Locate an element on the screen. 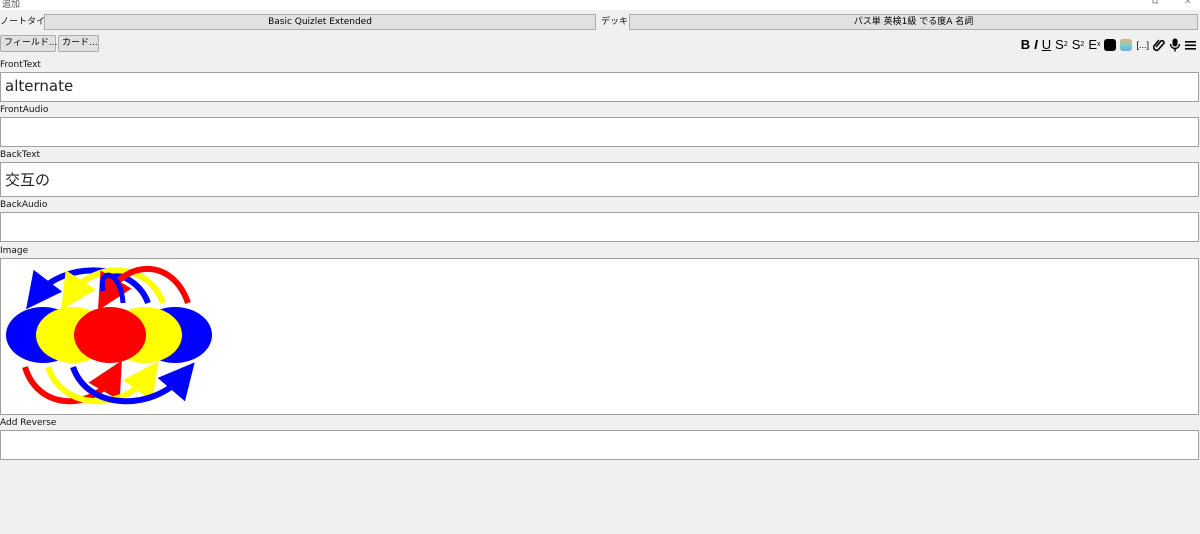 This screenshot has width=1200, height=534. deck-selector: パス単 英検1級 でる度A 名詞 is located at coordinates (913, 22).